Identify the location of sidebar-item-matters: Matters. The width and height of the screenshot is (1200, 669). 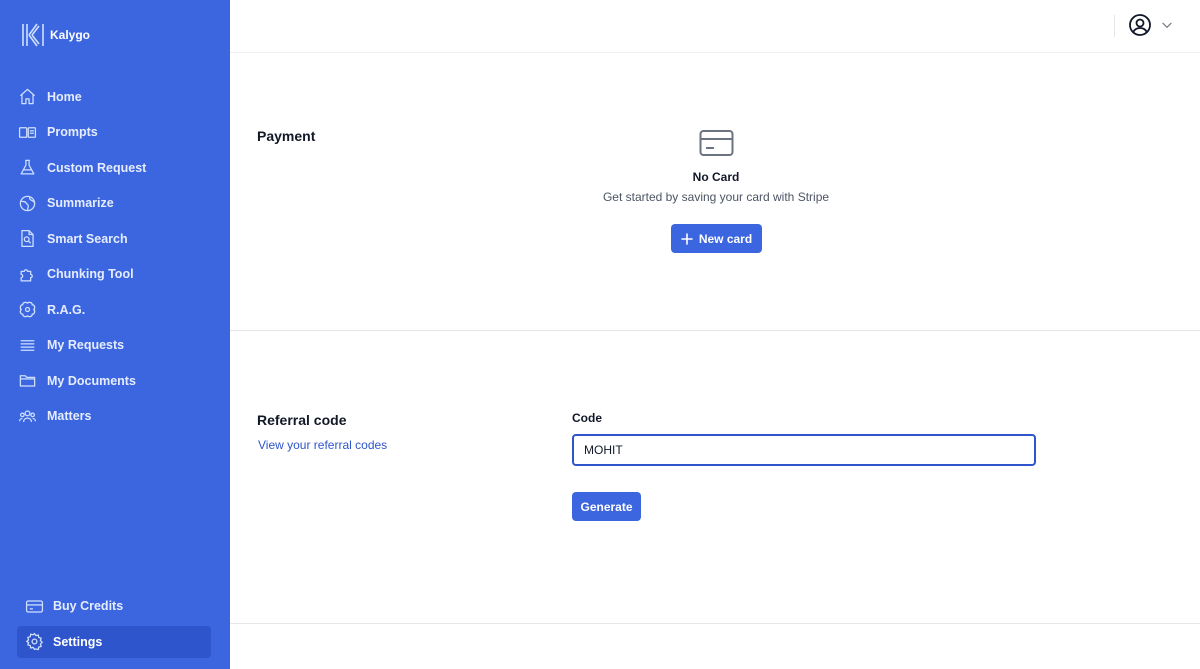
(115, 417).